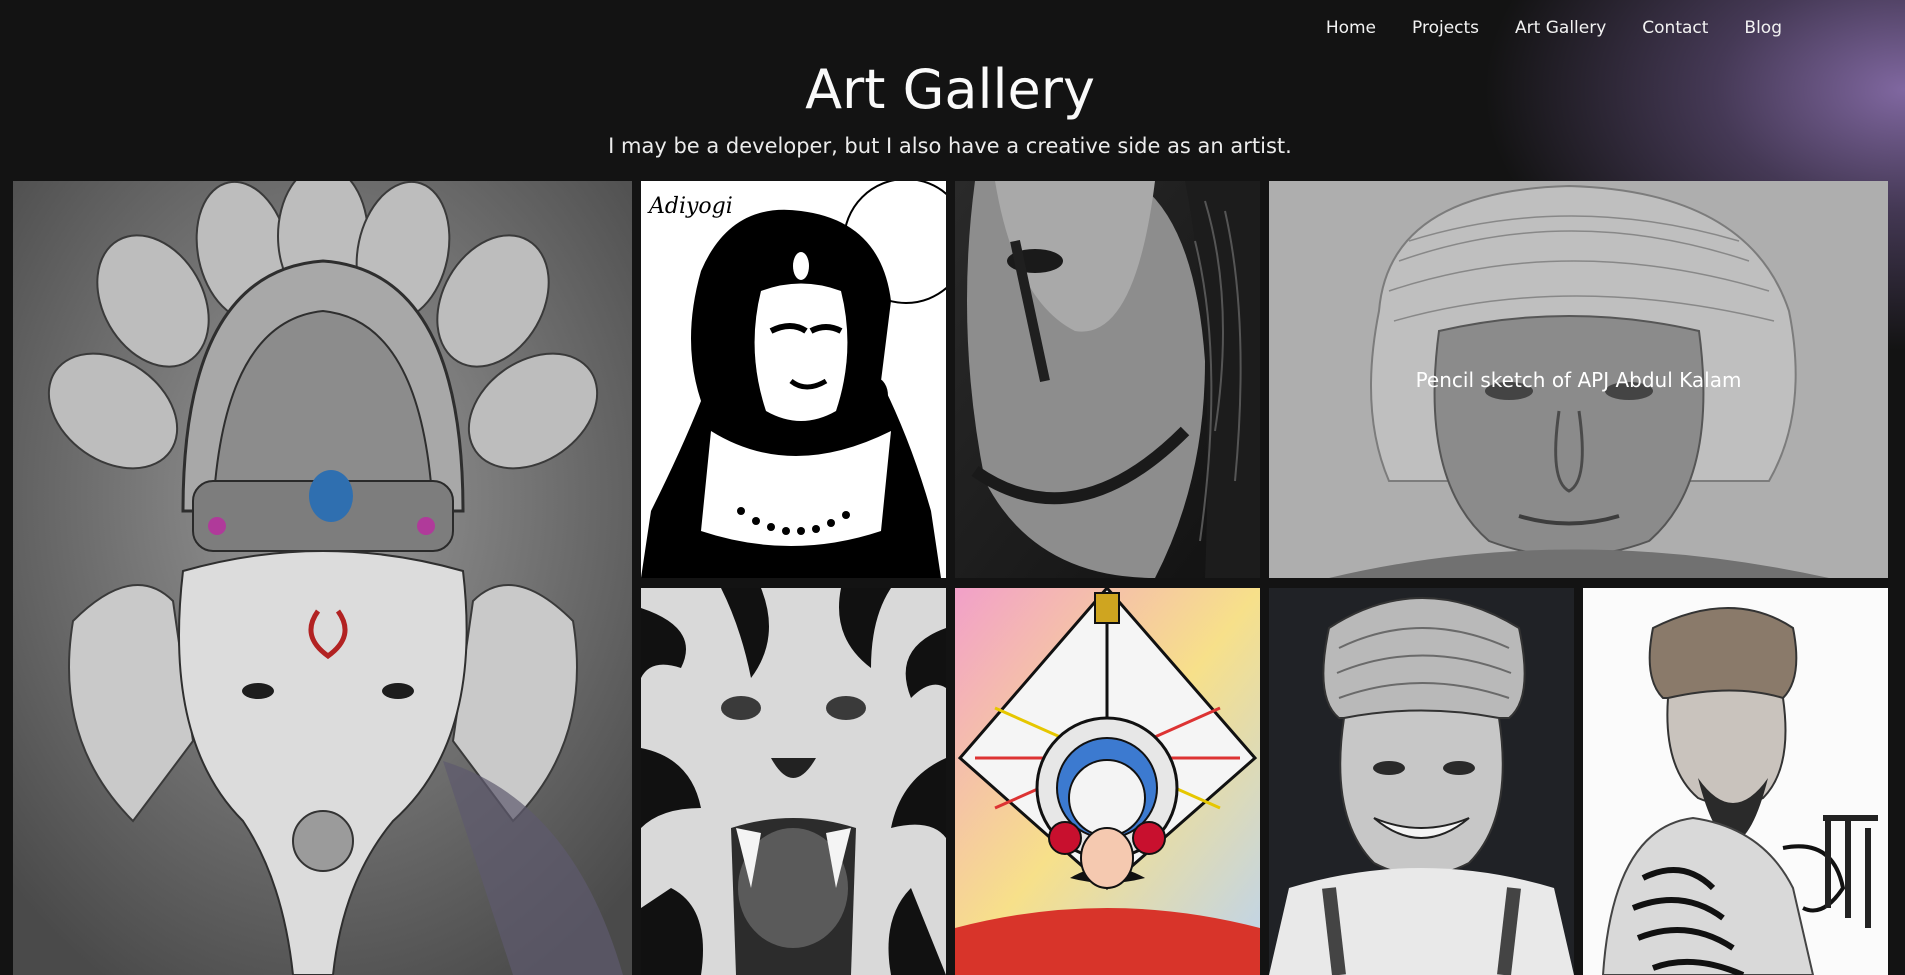 This screenshot has height=975, width=1905. I want to click on top-nav: Home Projects Art Gallery Contact Blog, so click(1554, 28).